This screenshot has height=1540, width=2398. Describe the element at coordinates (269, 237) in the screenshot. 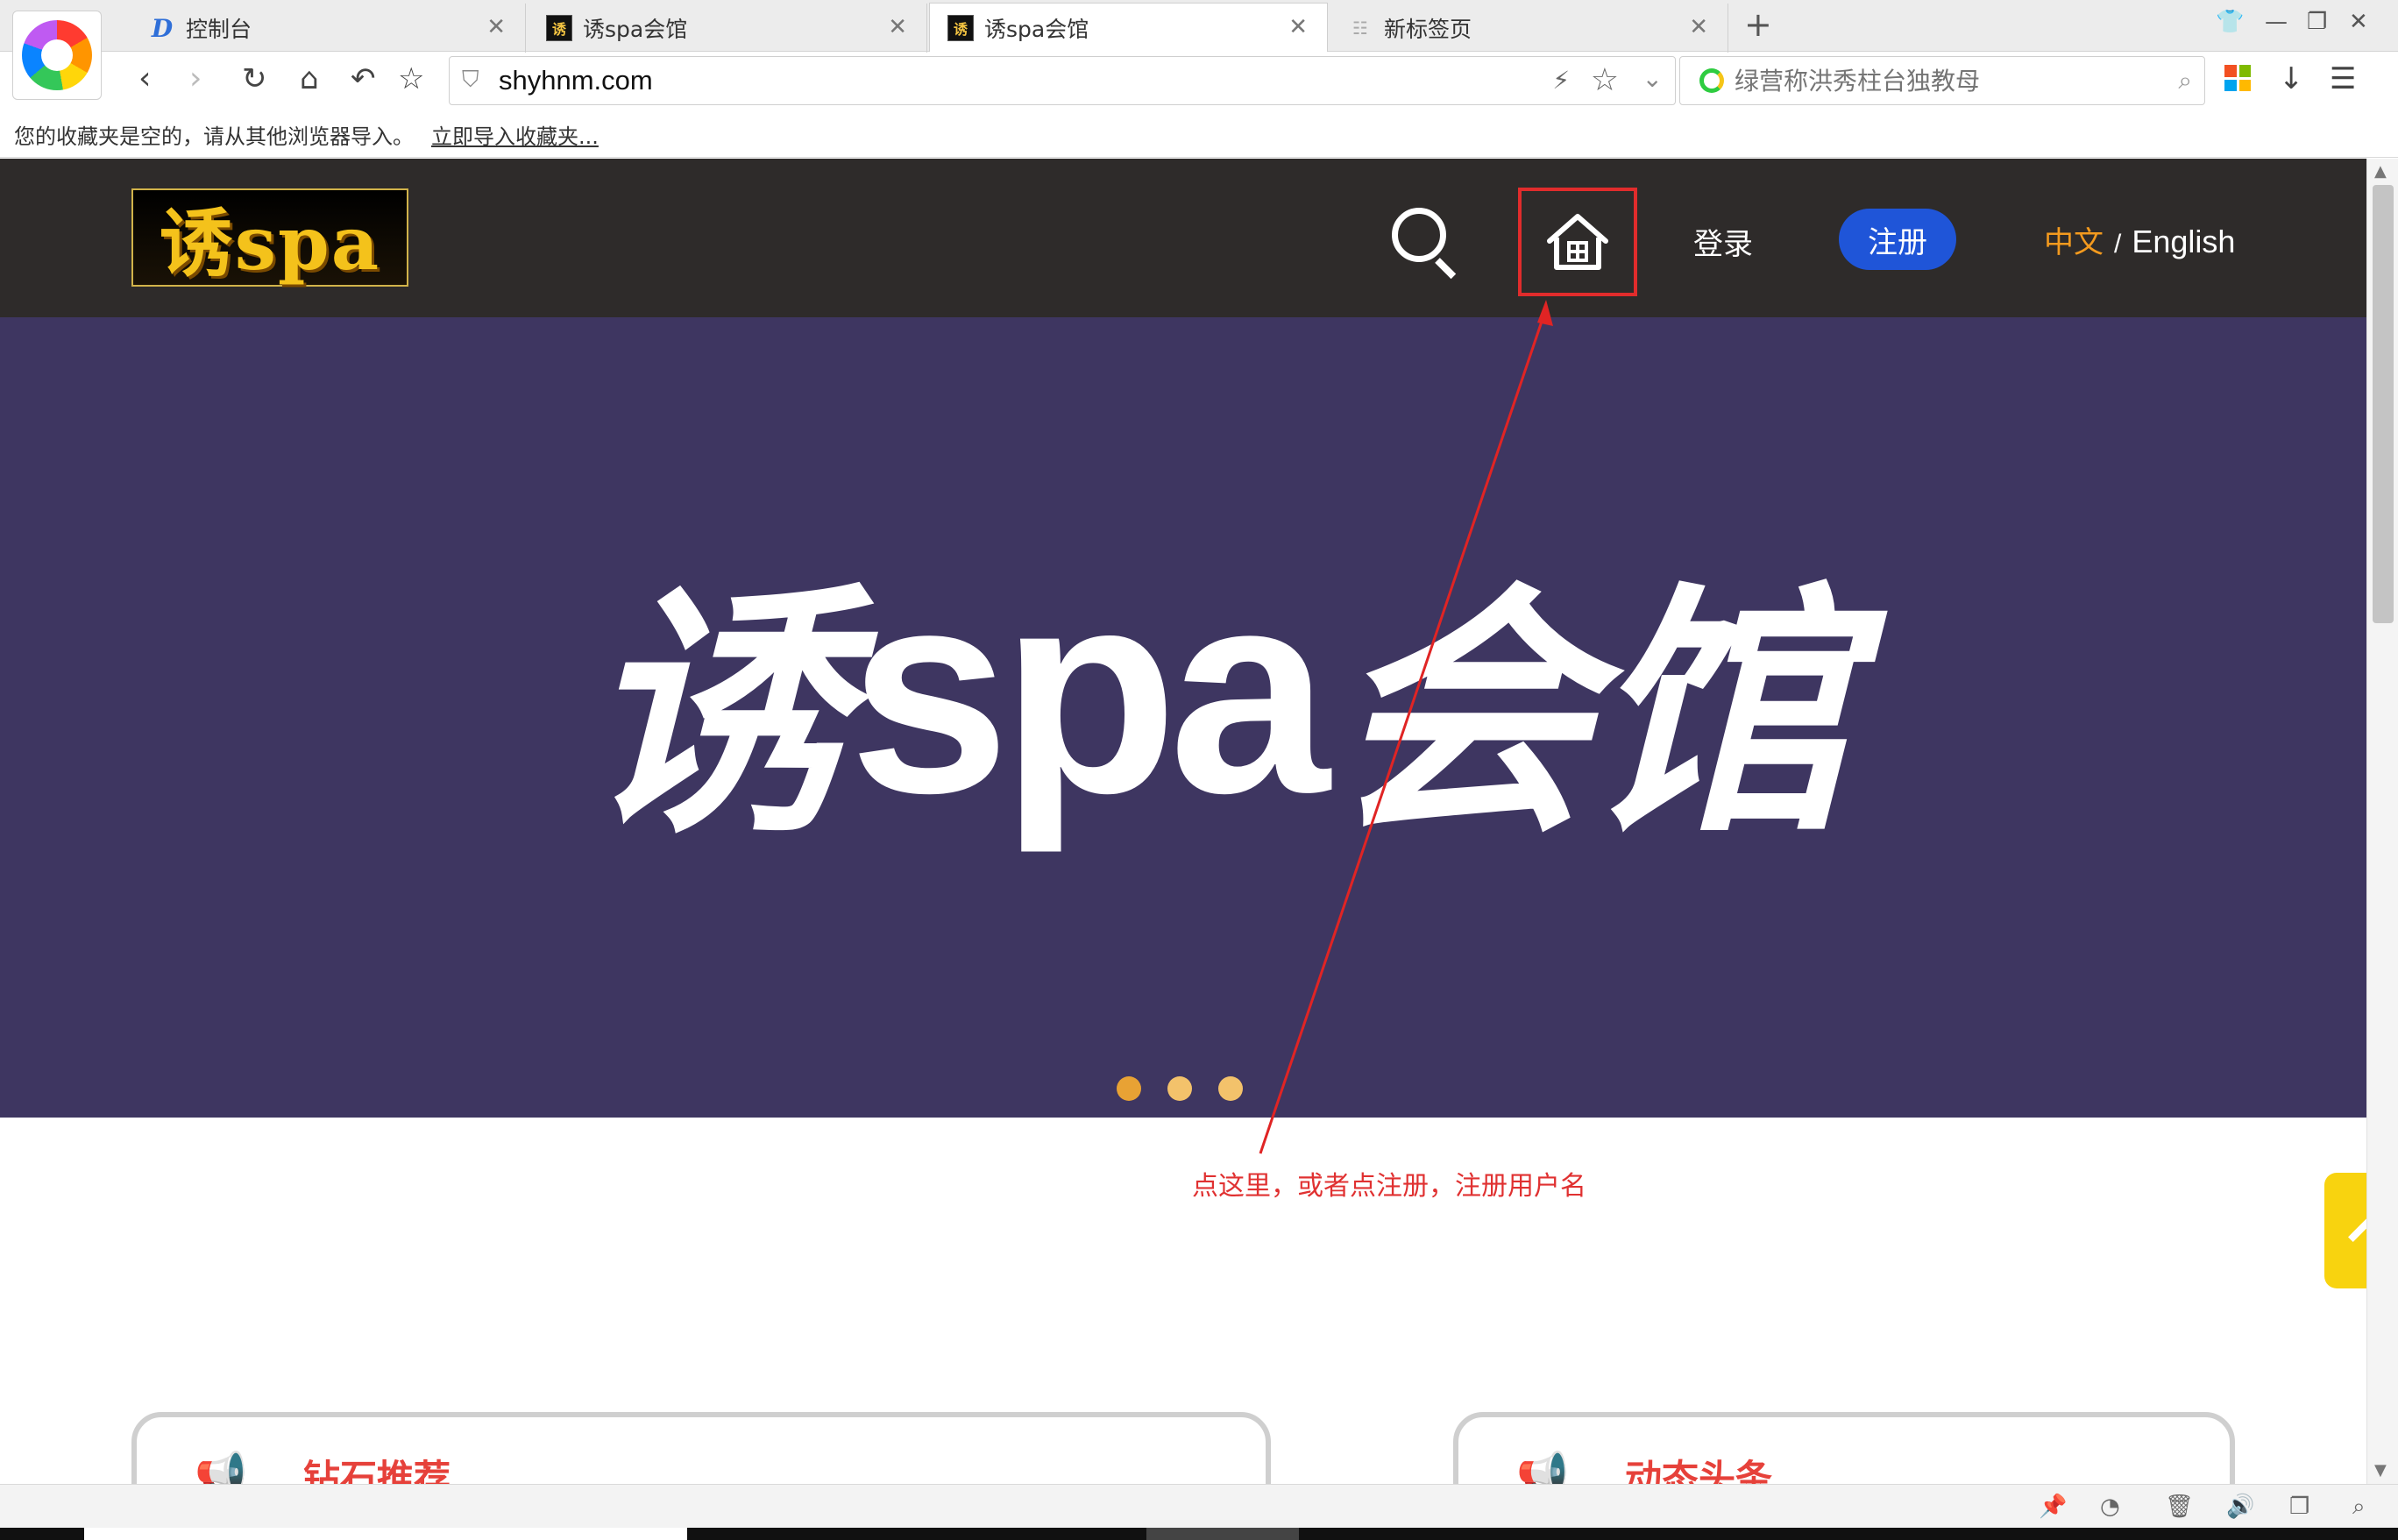

I see `site-logo: 诱spa` at that location.